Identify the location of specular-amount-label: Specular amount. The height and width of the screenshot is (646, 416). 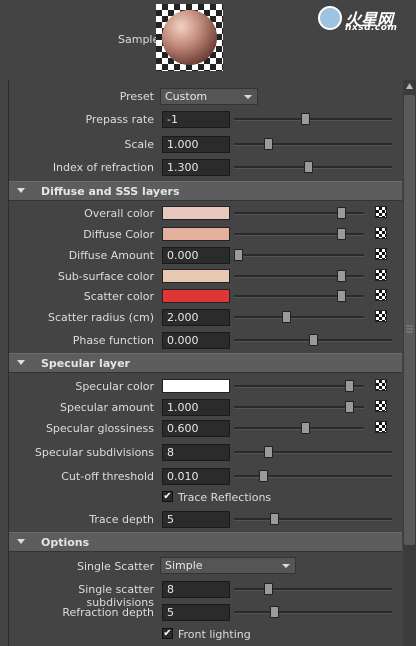
(106, 407).